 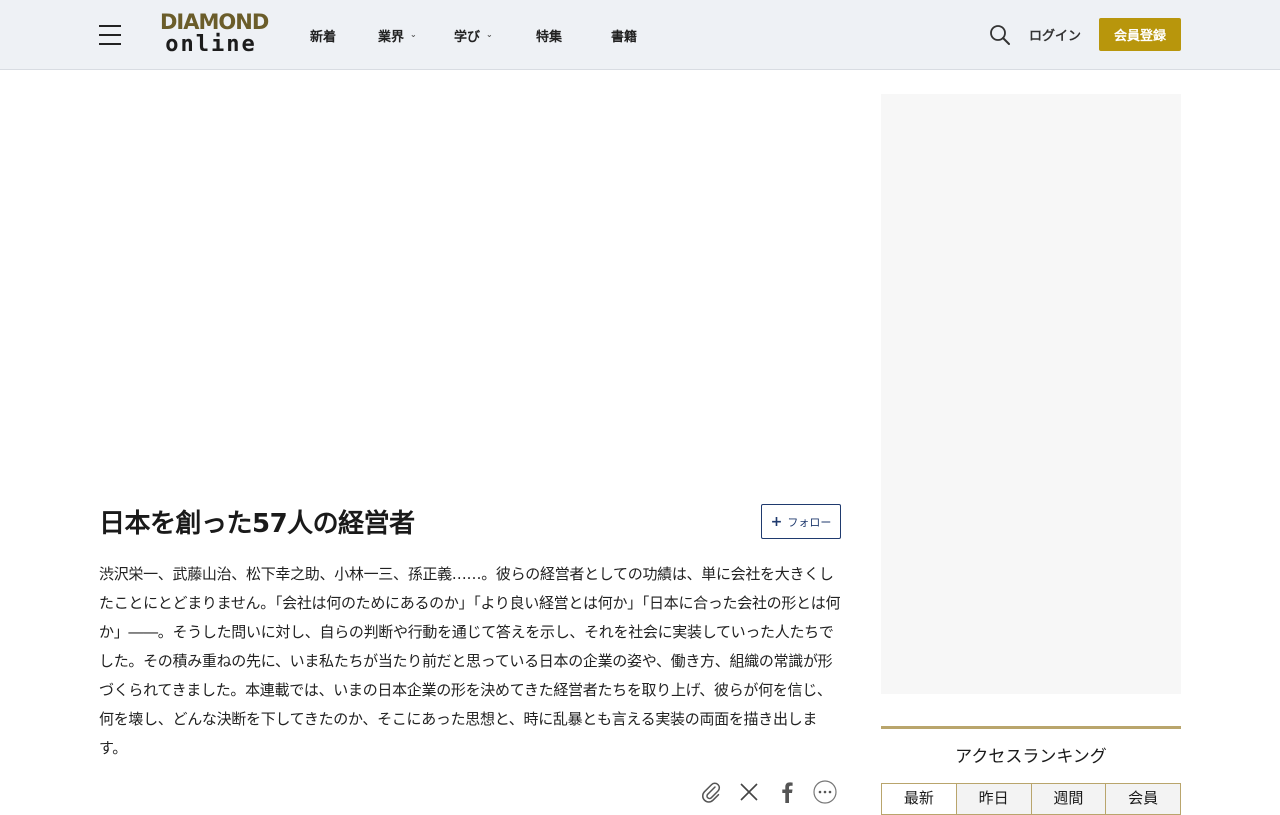 I want to click on logo-top-text: DIAMOND, so click(x=214, y=22).